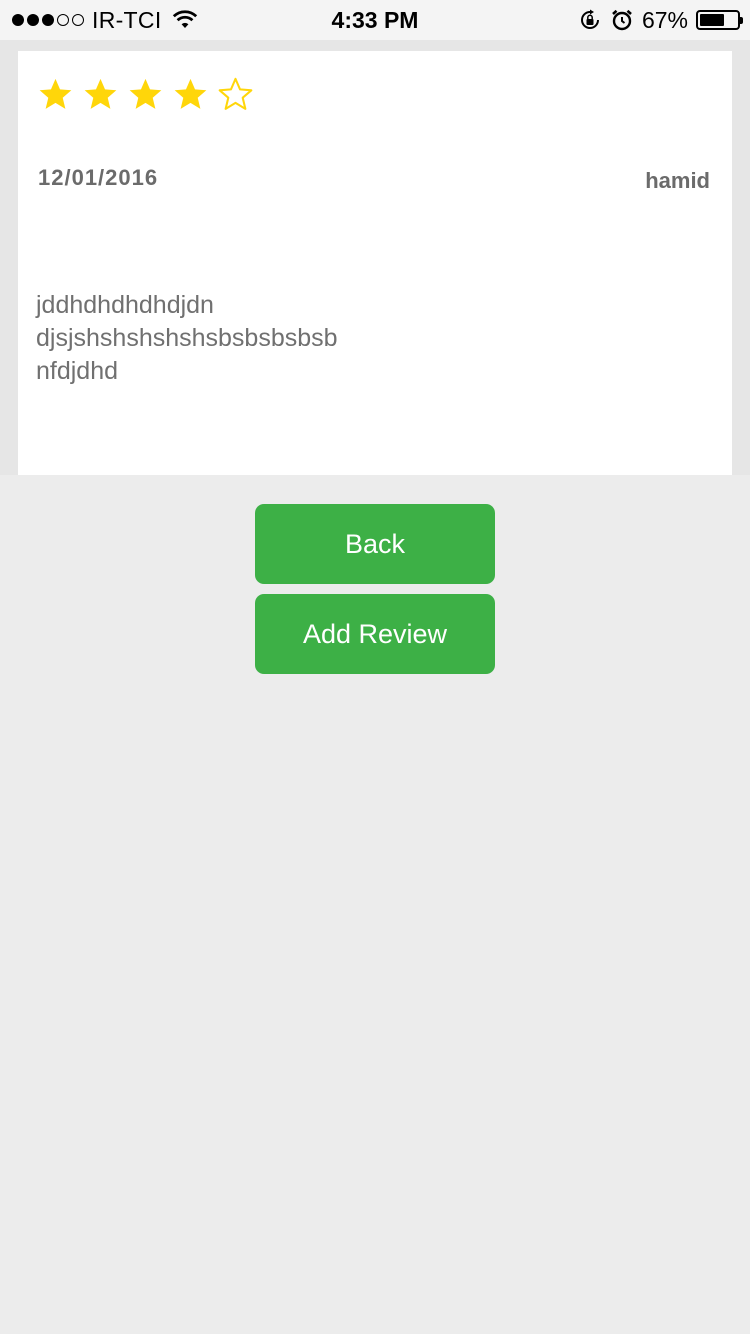  Describe the element at coordinates (375, 20) in the screenshot. I see `status-bar: IR-TCI 4:33 PM 67%` at that location.